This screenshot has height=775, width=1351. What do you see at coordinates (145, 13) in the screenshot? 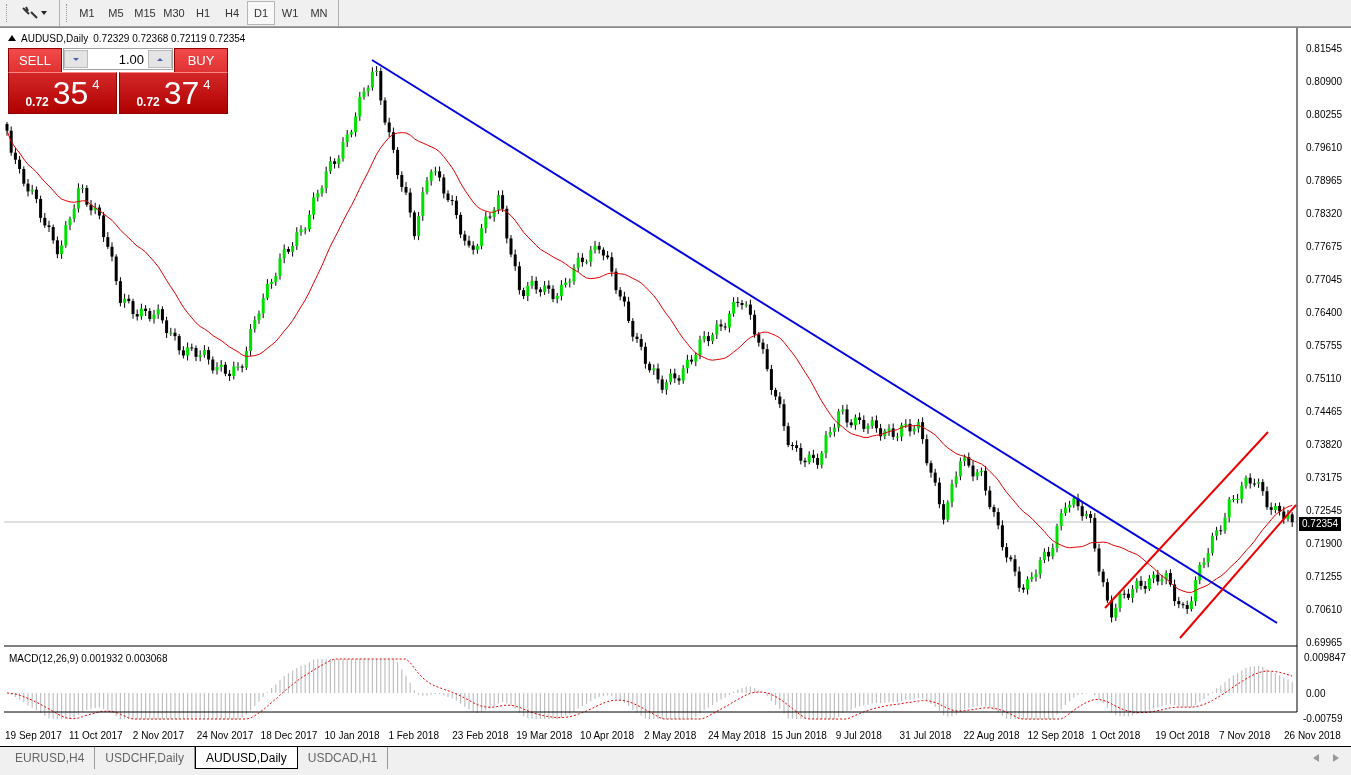
I see `timeframe-button: M15` at bounding box center [145, 13].